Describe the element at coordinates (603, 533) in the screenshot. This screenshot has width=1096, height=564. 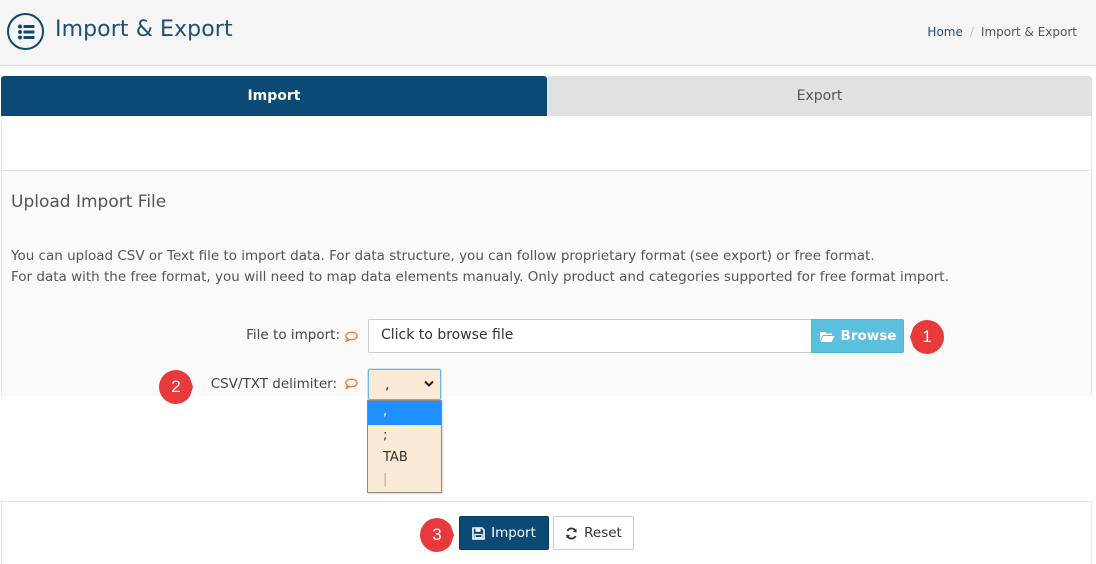
I see `reset-label: Reset` at that location.